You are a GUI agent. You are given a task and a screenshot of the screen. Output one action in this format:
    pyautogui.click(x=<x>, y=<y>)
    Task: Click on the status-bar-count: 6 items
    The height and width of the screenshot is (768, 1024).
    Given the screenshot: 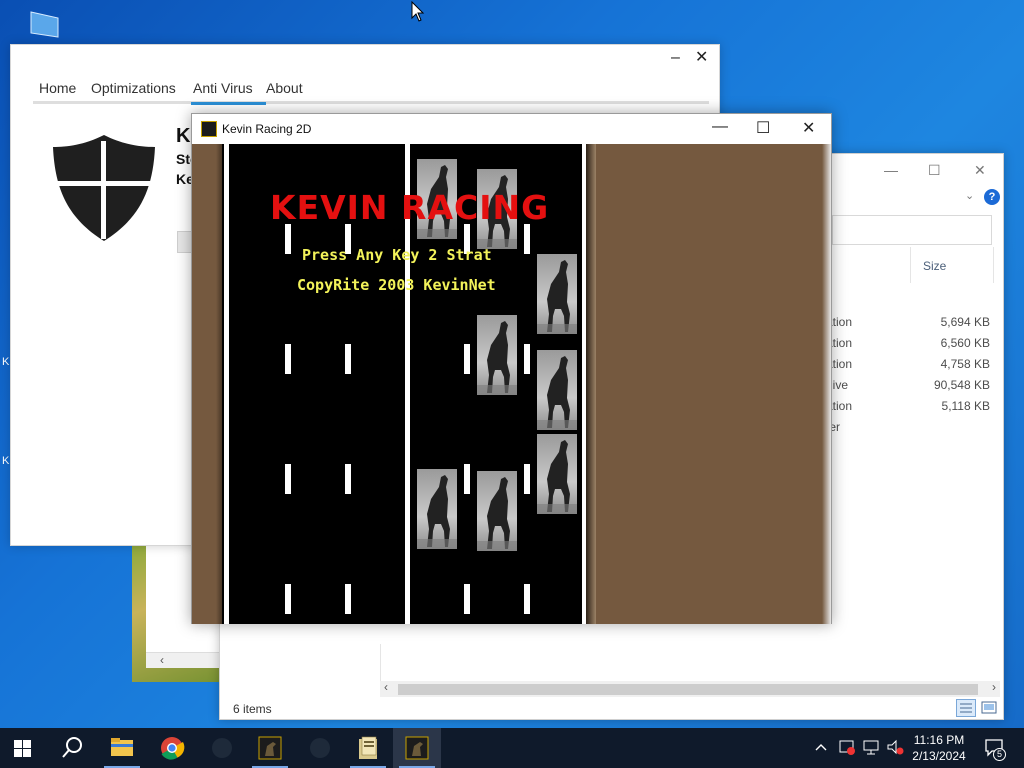 What is the action you would take?
    pyautogui.click(x=252, y=709)
    